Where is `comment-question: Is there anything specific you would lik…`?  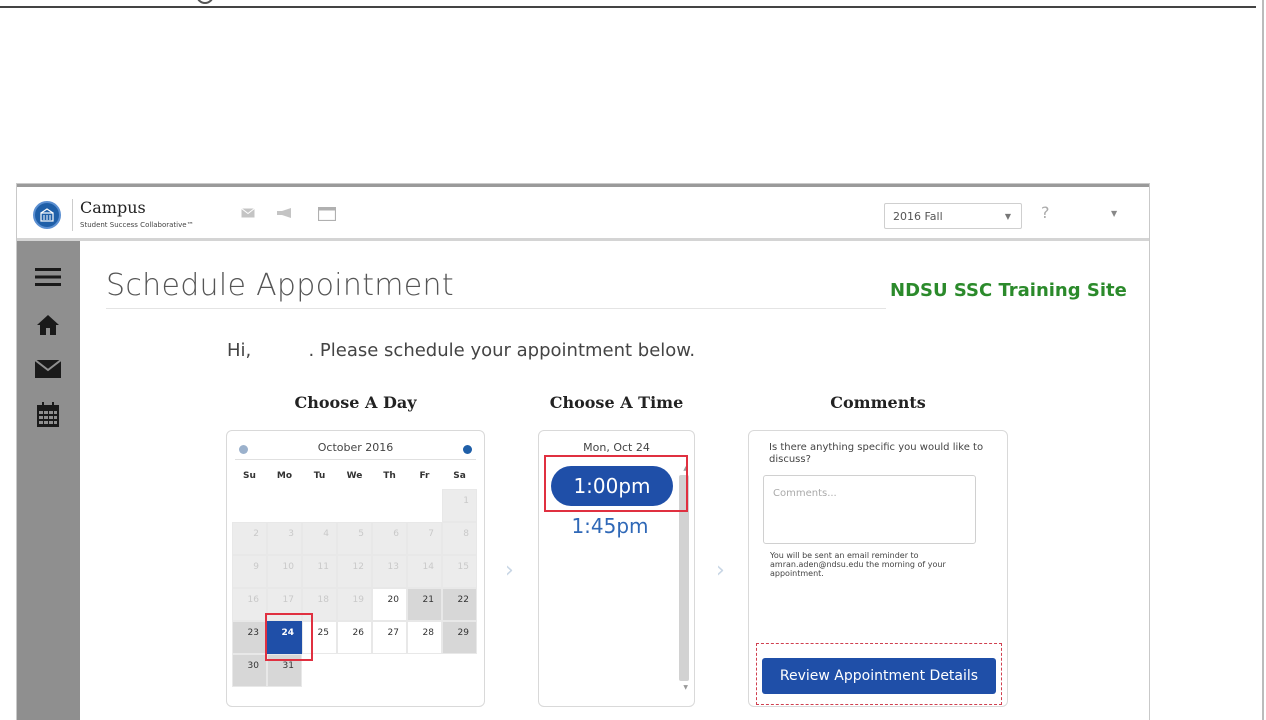 comment-question: Is there anything specific you would lik… is located at coordinates (876, 453).